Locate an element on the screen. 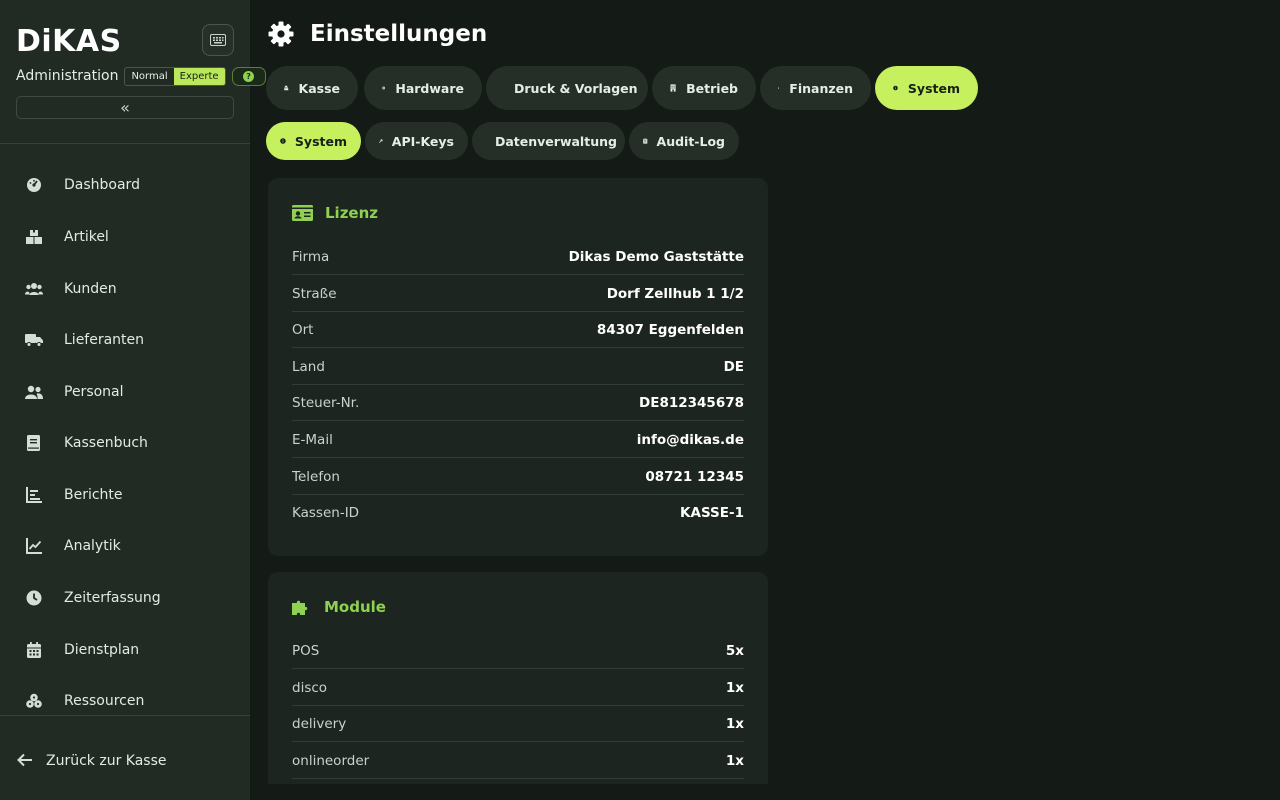 The image size is (1280, 800). sidebar-item-analytik: Analytik is located at coordinates (125, 546).